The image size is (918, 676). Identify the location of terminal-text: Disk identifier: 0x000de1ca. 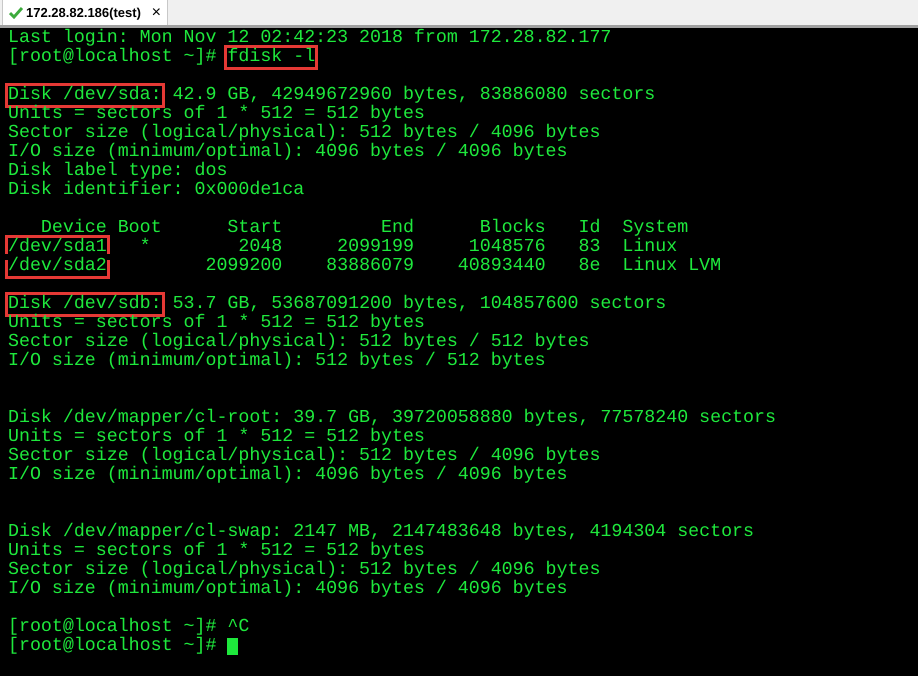
(156, 190).